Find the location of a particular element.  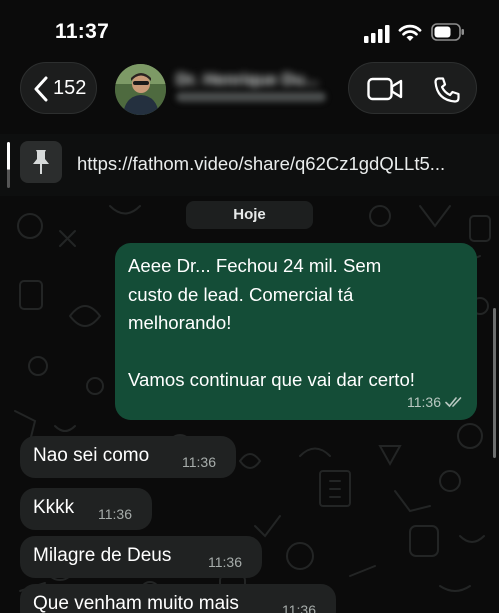

avatar-photo is located at coordinates (140, 89).